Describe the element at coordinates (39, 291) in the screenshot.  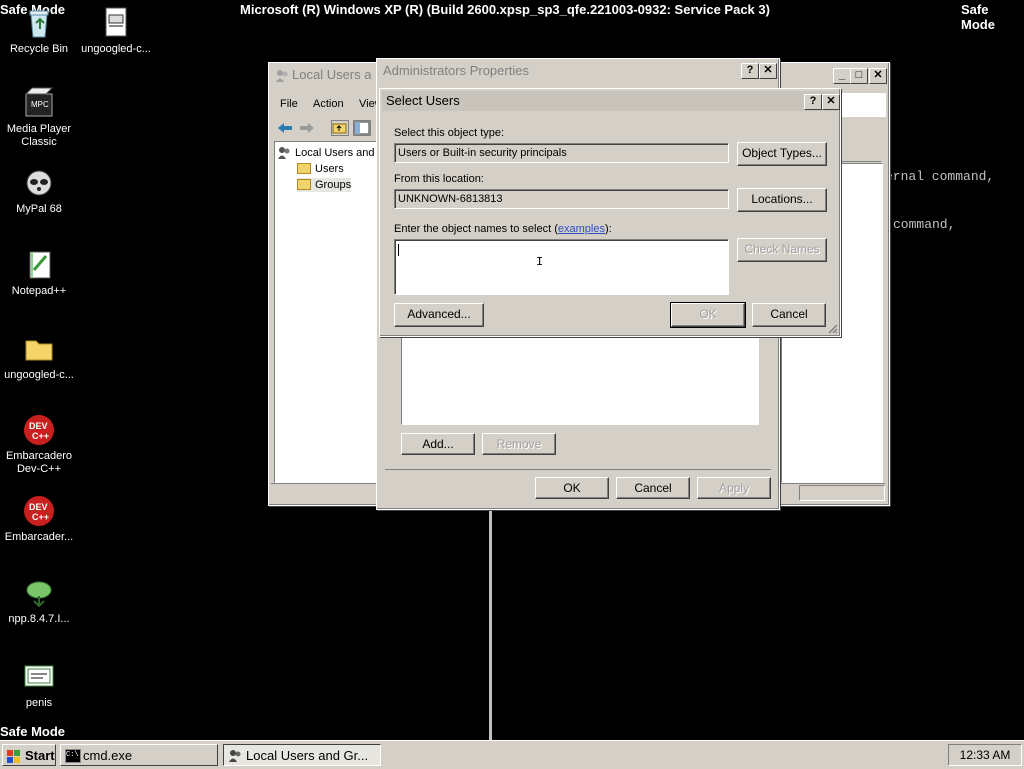
I see `desktop-icon-label: Notepad++` at that location.